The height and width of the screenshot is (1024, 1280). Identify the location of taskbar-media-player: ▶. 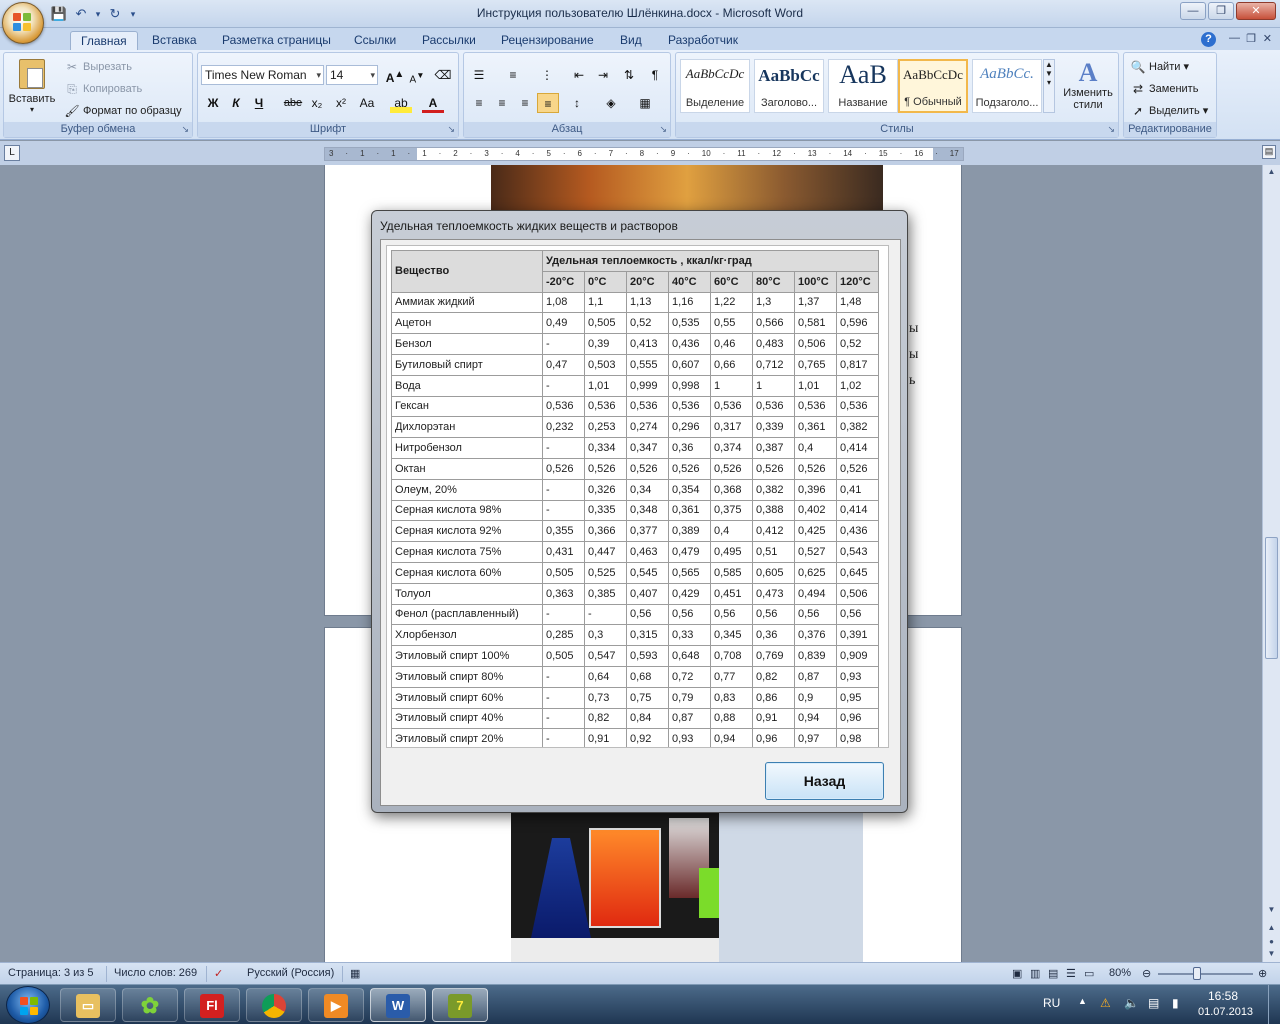
(336, 1005).